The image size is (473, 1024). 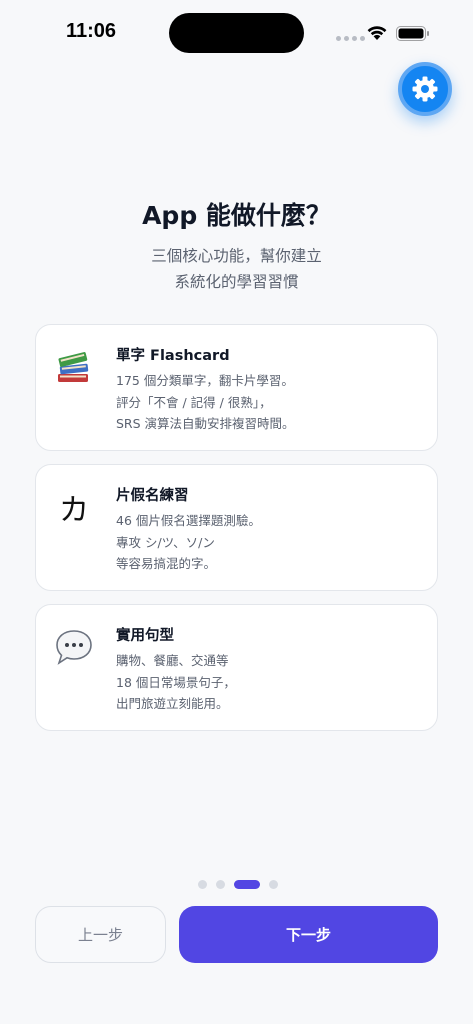 What do you see at coordinates (74, 647) in the screenshot?
I see `speech-bubble-icon` at bounding box center [74, 647].